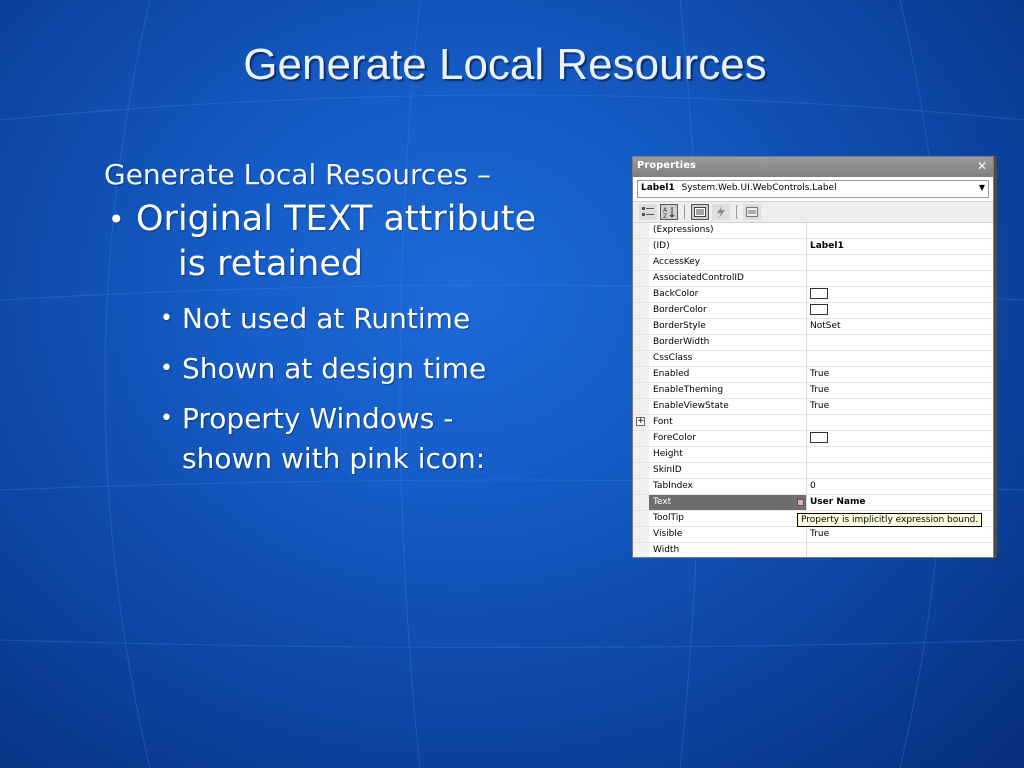 The width and height of the screenshot is (1024, 768). I want to click on property-row-text: Text User Name, so click(813, 503).